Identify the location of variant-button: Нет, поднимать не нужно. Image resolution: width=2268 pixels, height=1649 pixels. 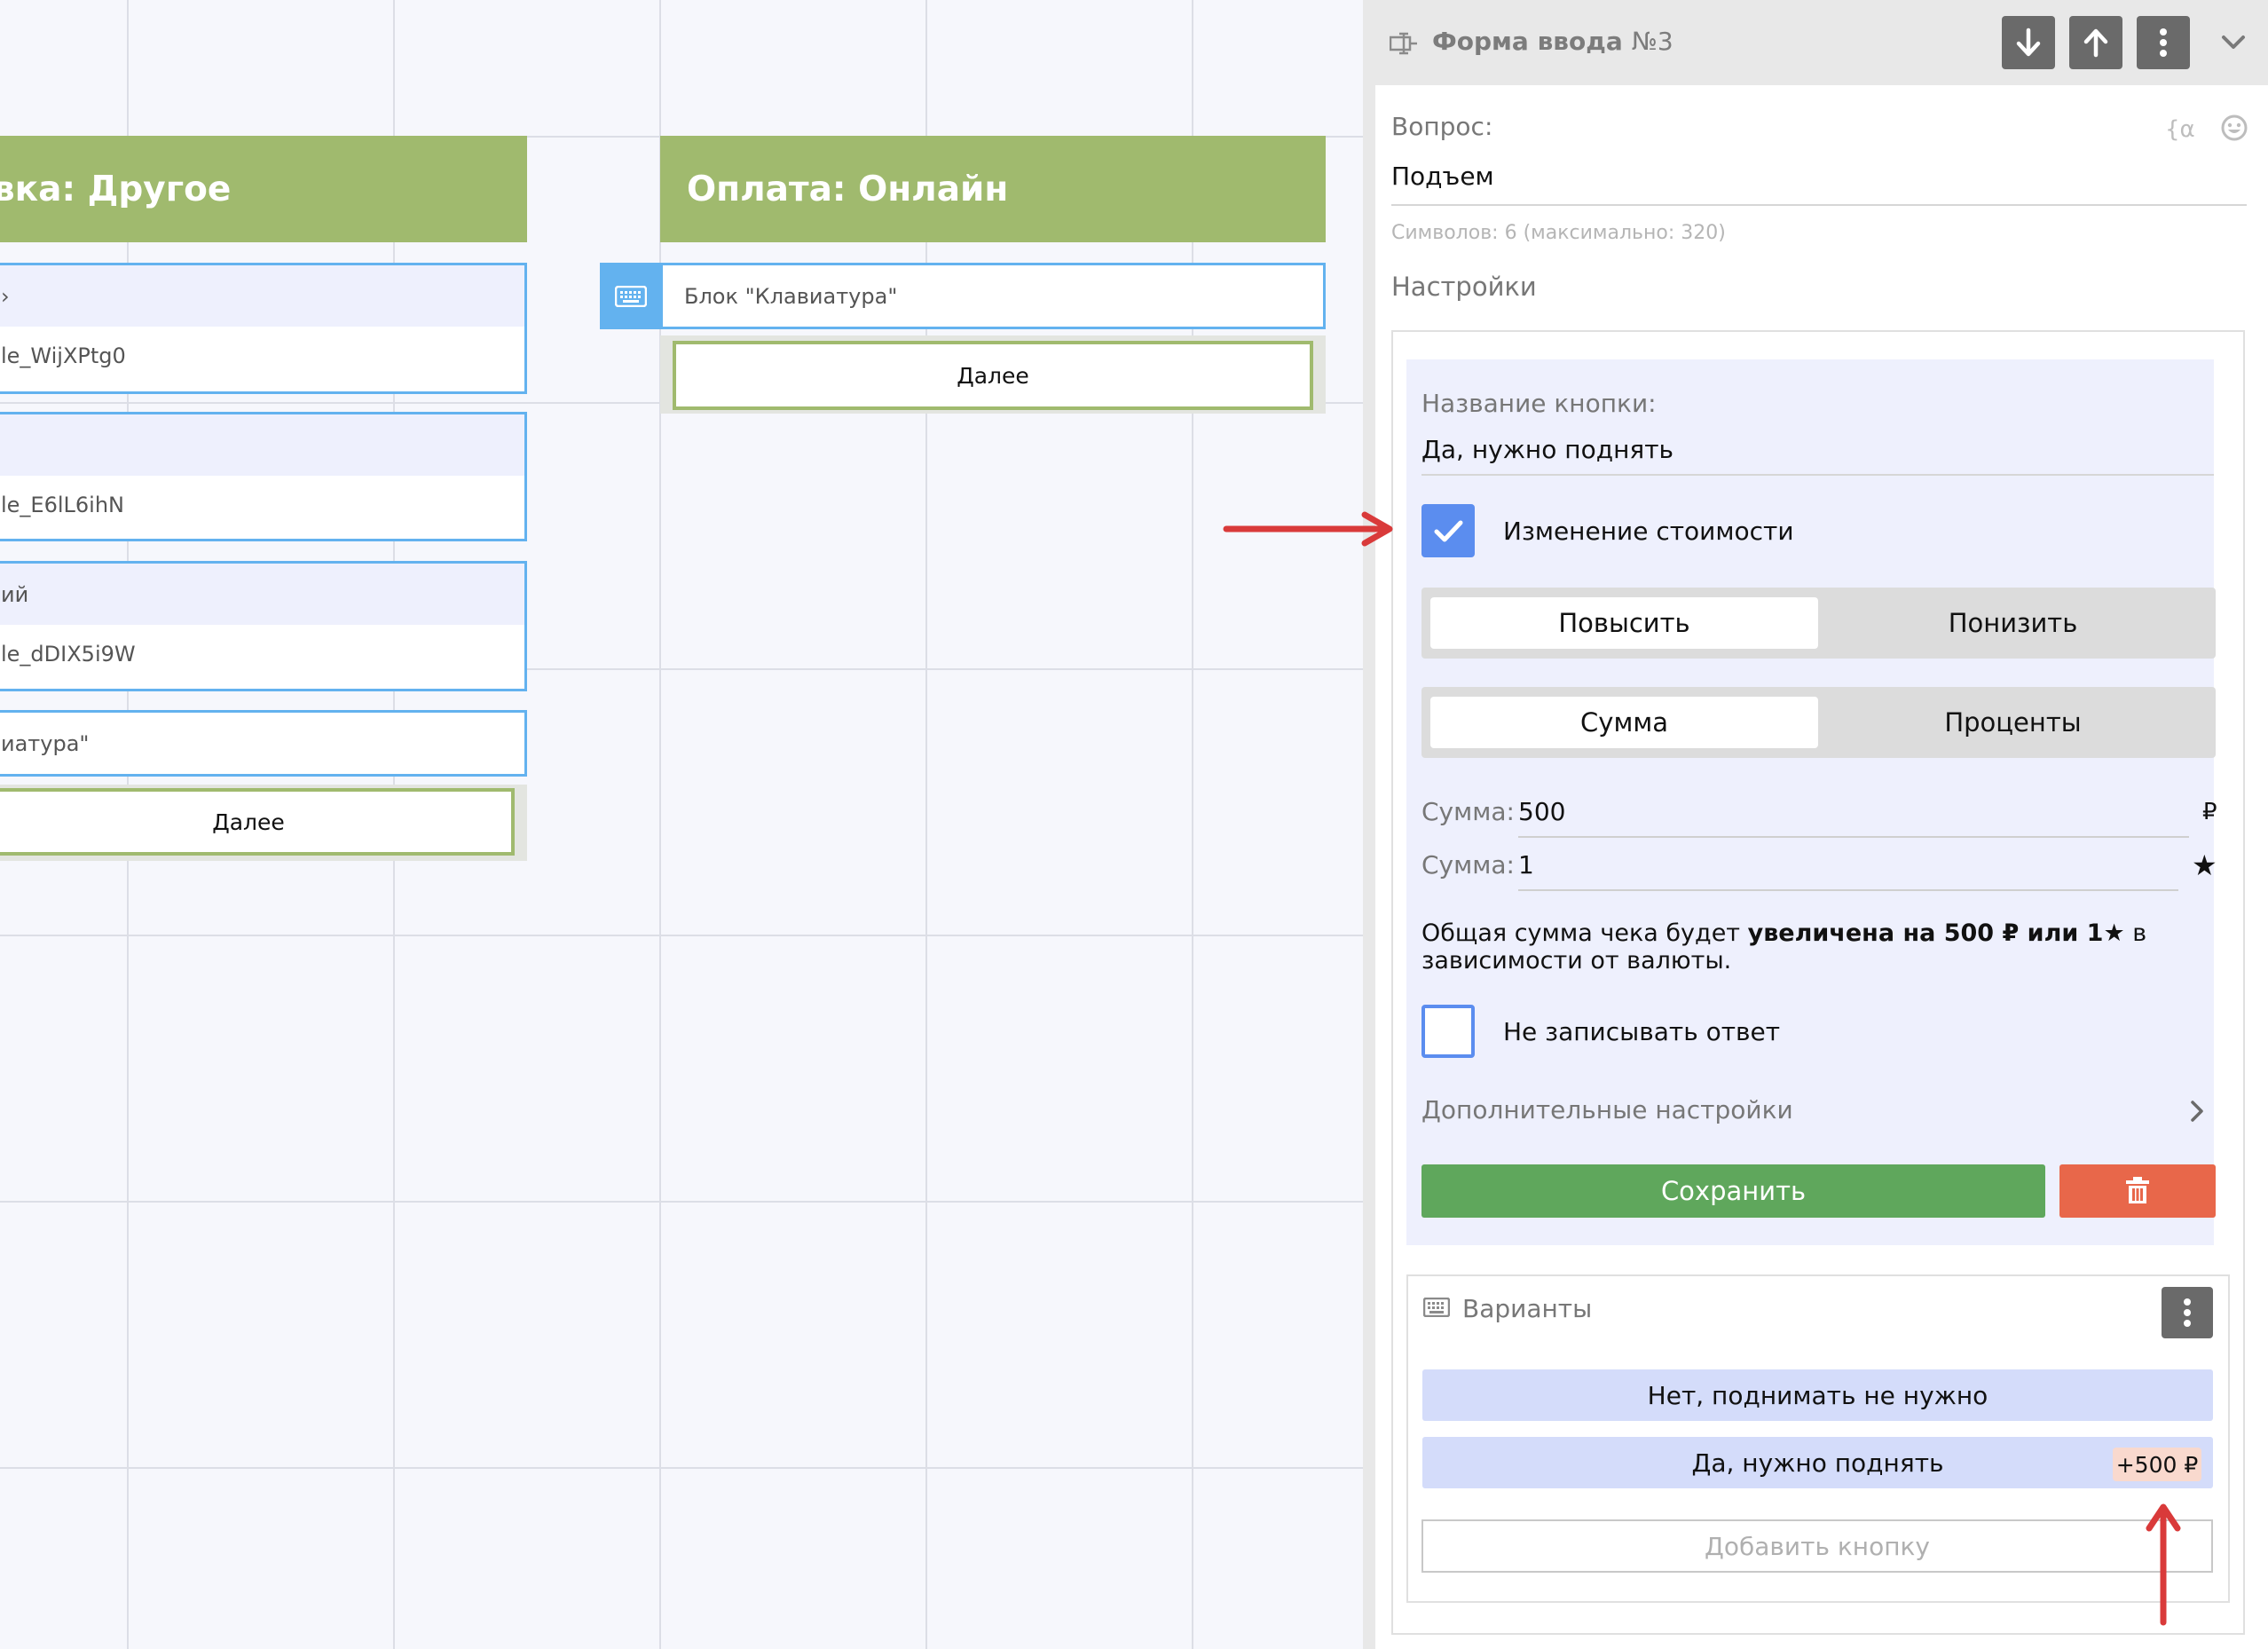
(1817, 1395).